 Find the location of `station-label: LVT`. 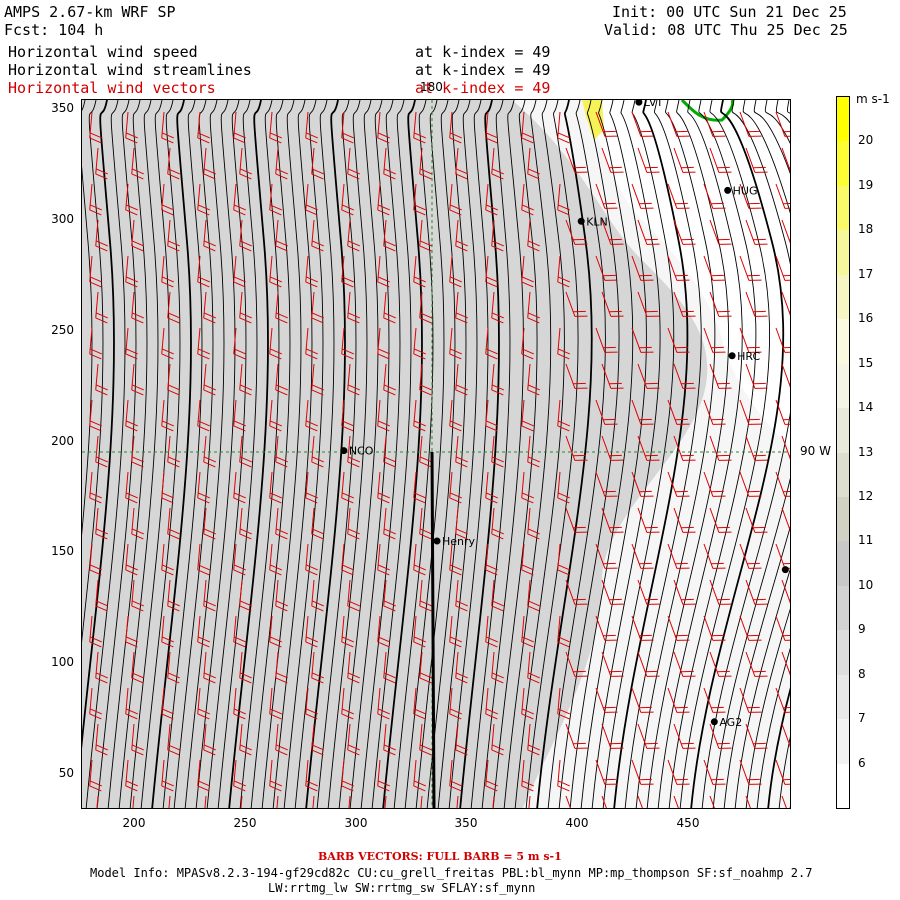

station-label: LVT is located at coordinates (653, 104).